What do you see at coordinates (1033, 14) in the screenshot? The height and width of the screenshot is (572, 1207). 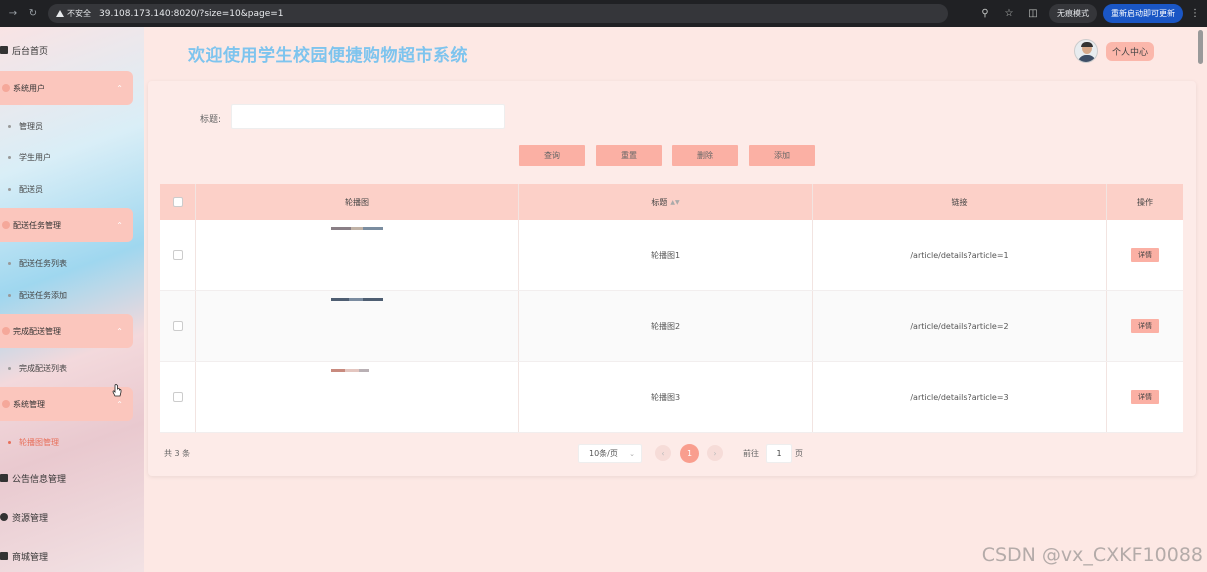 I see `side-panel-icon: ◫` at bounding box center [1033, 14].